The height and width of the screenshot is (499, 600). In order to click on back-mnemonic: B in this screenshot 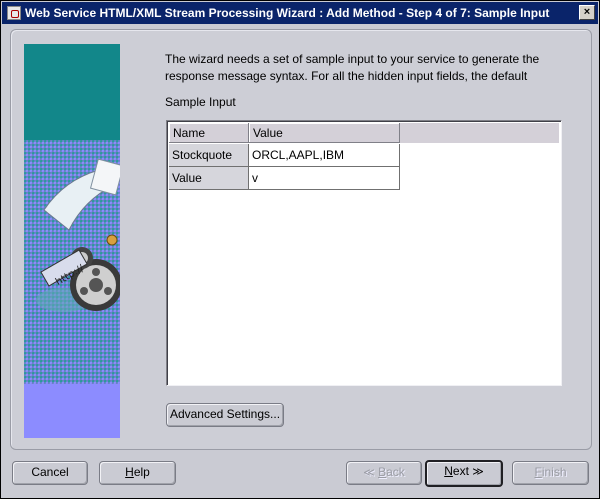, I will do `click(382, 472)`.